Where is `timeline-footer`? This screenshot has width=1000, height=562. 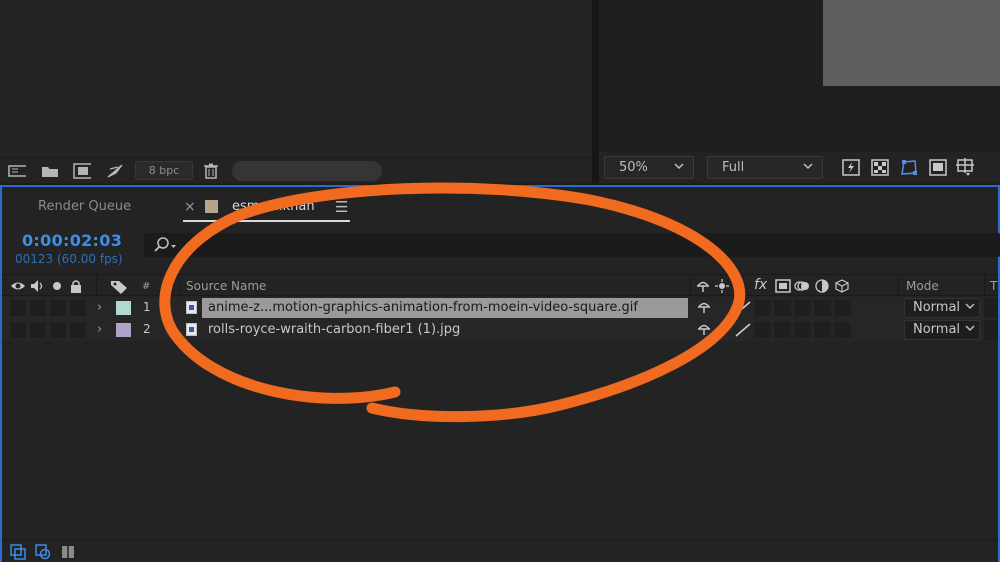
timeline-footer is located at coordinates (500, 550).